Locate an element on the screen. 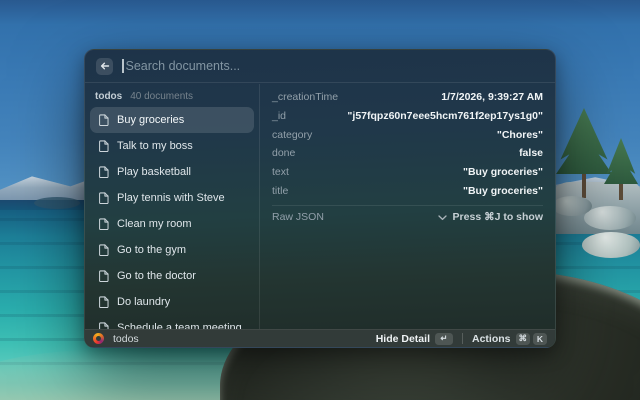  footer-bar: todos Hide Detail ↵ Actions ⌘ K is located at coordinates (320, 338).